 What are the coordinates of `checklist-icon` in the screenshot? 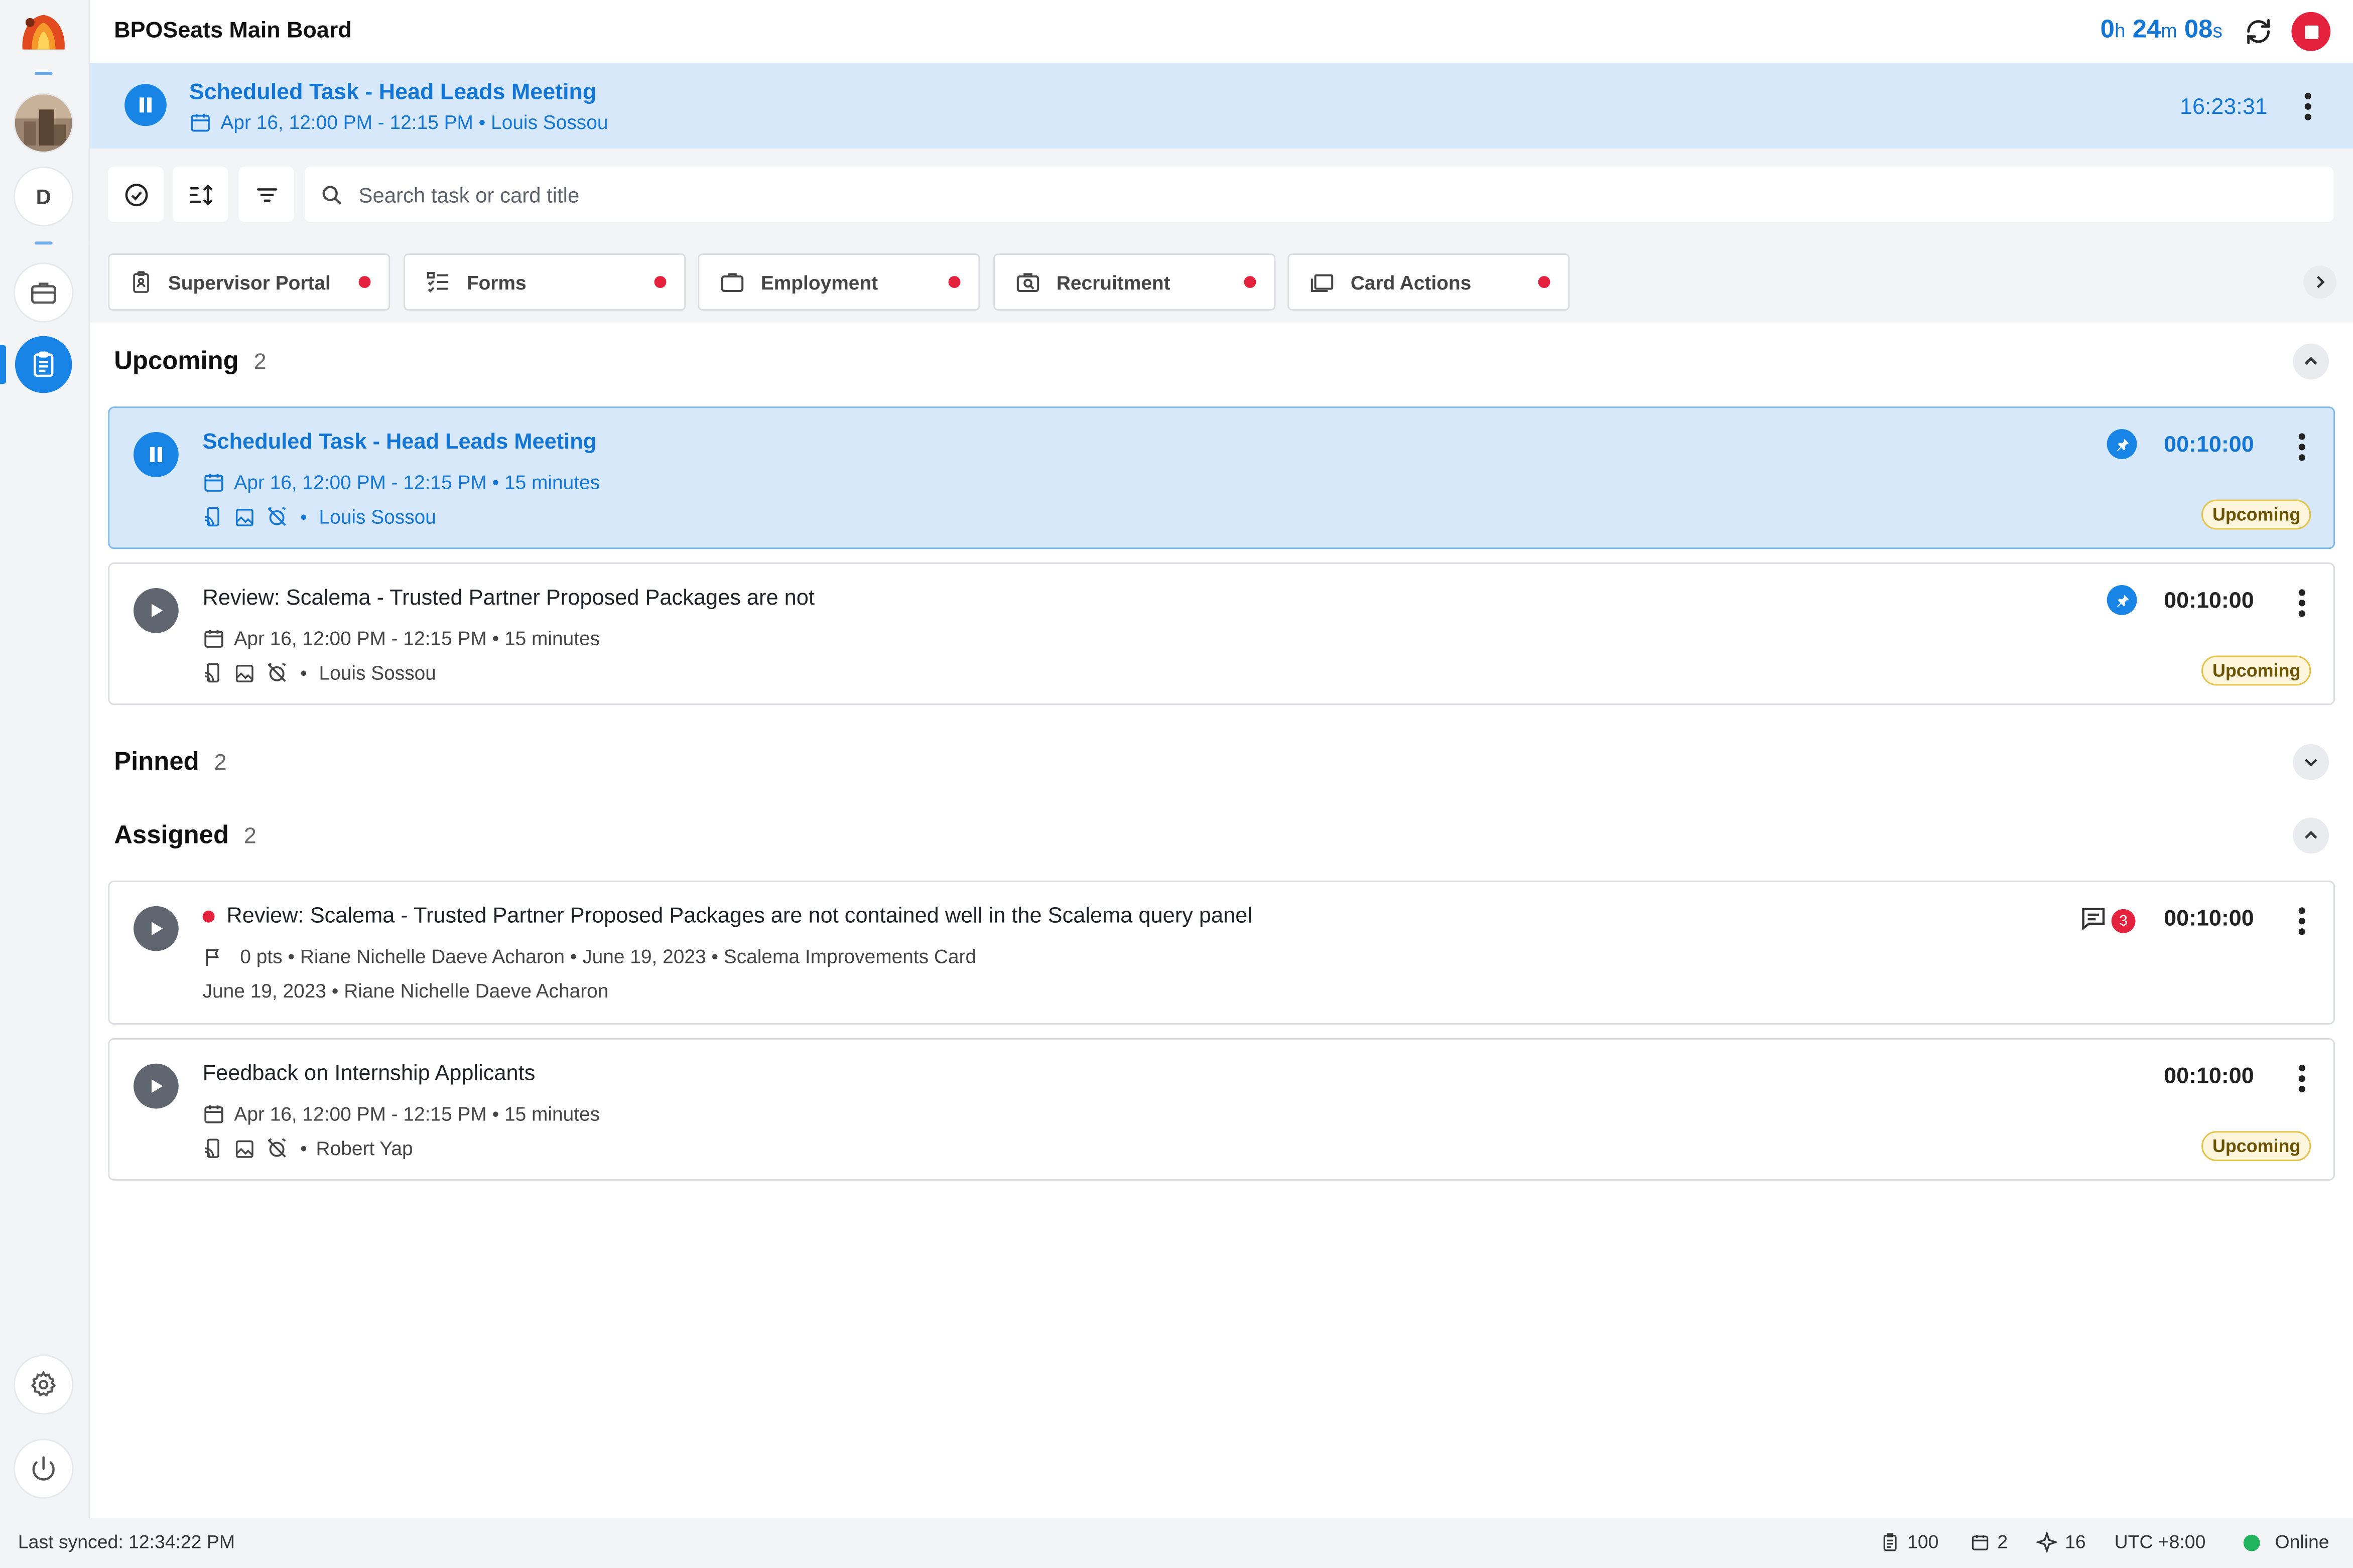 It's located at (438, 282).